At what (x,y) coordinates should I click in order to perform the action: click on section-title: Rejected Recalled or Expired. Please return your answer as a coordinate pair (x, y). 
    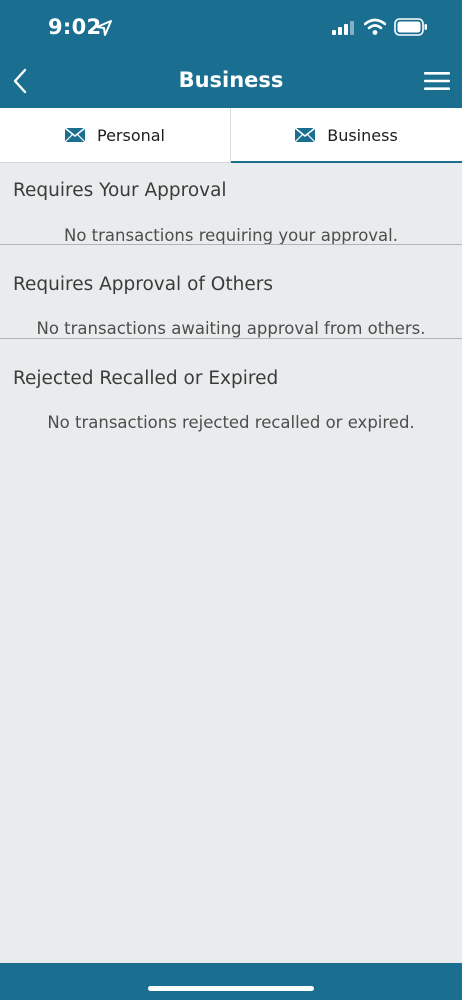
    Looking at the image, I should click on (146, 378).